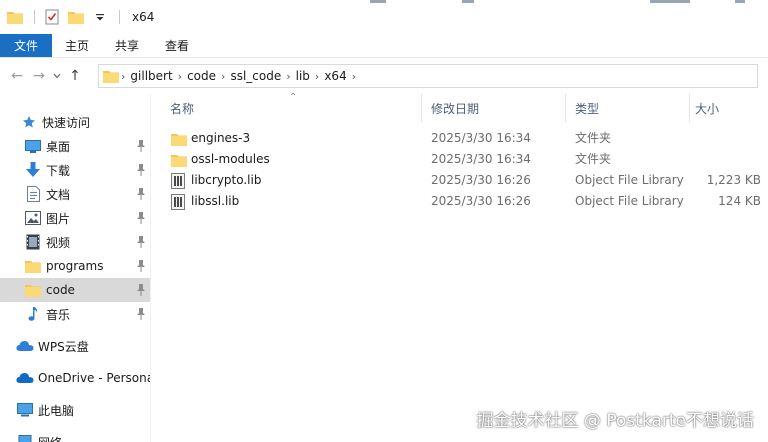 The width and height of the screenshot is (768, 442). What do you see at coordinates (127, 45) in the screenshot?
I see `tab-share: 共享` at bounding box center [127, 45].